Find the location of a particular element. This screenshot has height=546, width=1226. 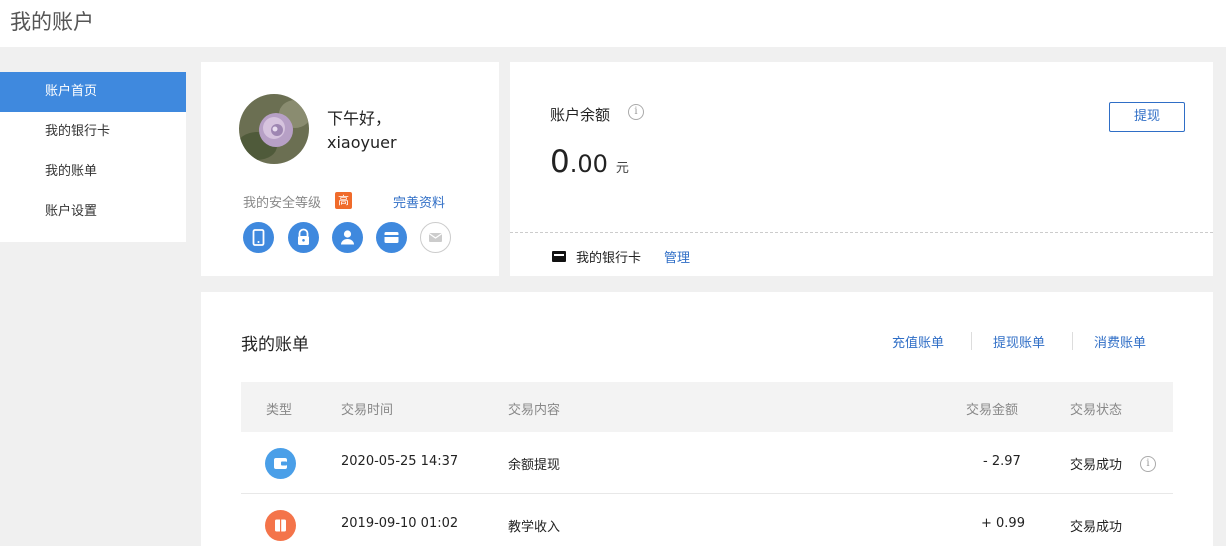

column-header-type: 类型 is located at coordinates (279, 410).